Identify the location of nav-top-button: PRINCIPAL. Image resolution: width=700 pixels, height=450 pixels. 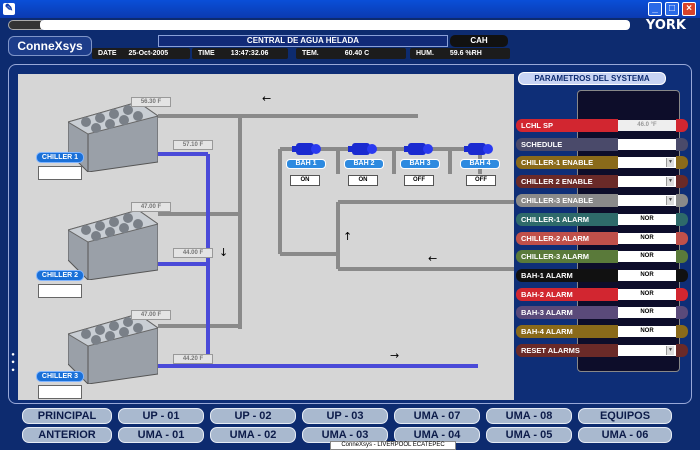
(67, 416).